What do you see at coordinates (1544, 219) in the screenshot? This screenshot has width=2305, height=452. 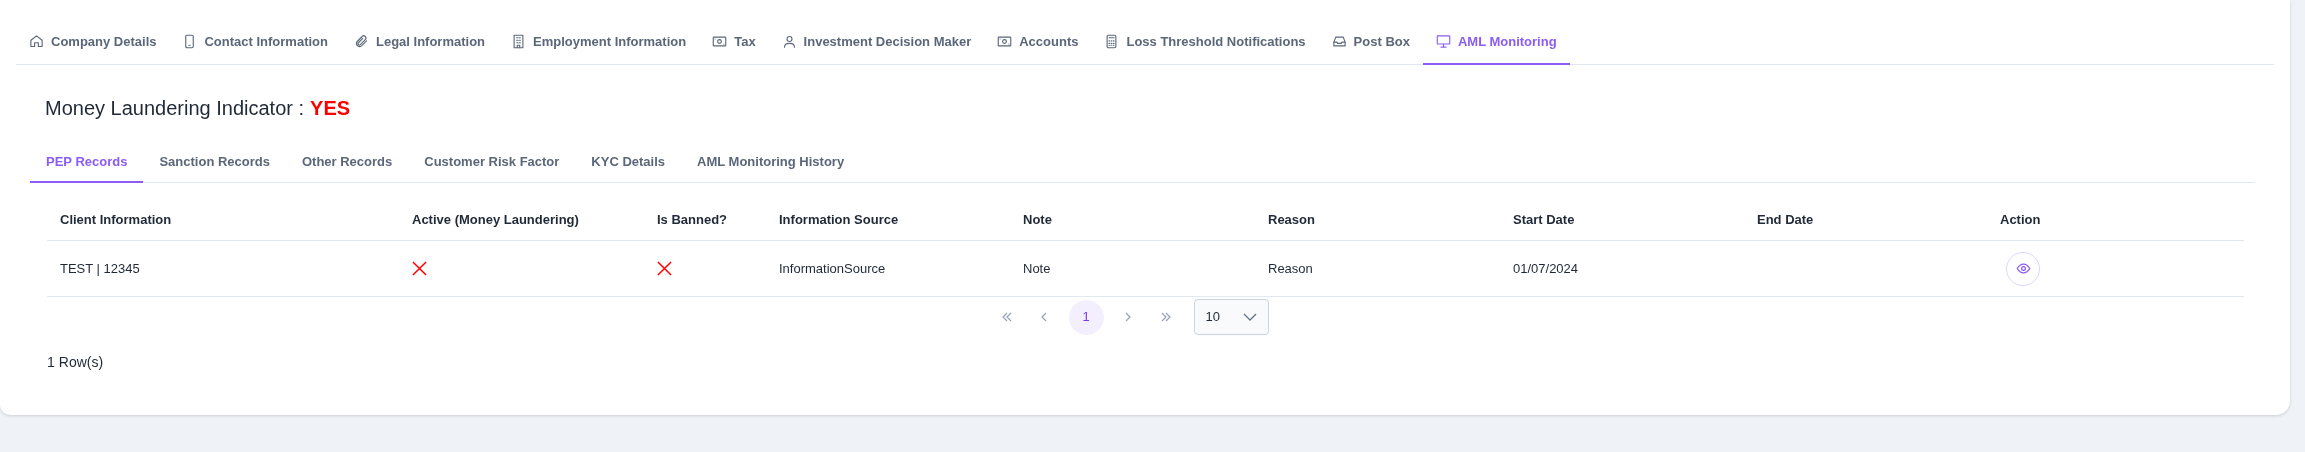 I see `column-header: Start Date` at bounding box center [1544, 219].